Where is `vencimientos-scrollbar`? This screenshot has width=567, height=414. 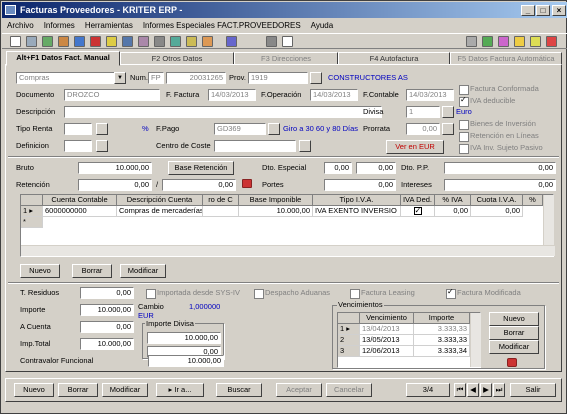 vencimientos-scrollbar is located at coordinates (475, 340).